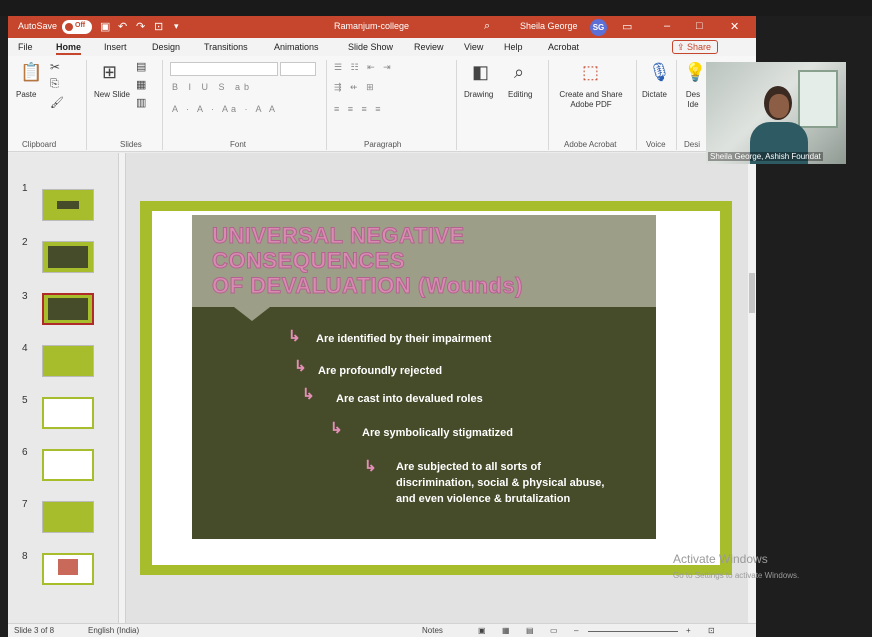  Describe the element at coordinates (112, 95) in the screenshot. I see `new-slide-button: New Slide` at that location.